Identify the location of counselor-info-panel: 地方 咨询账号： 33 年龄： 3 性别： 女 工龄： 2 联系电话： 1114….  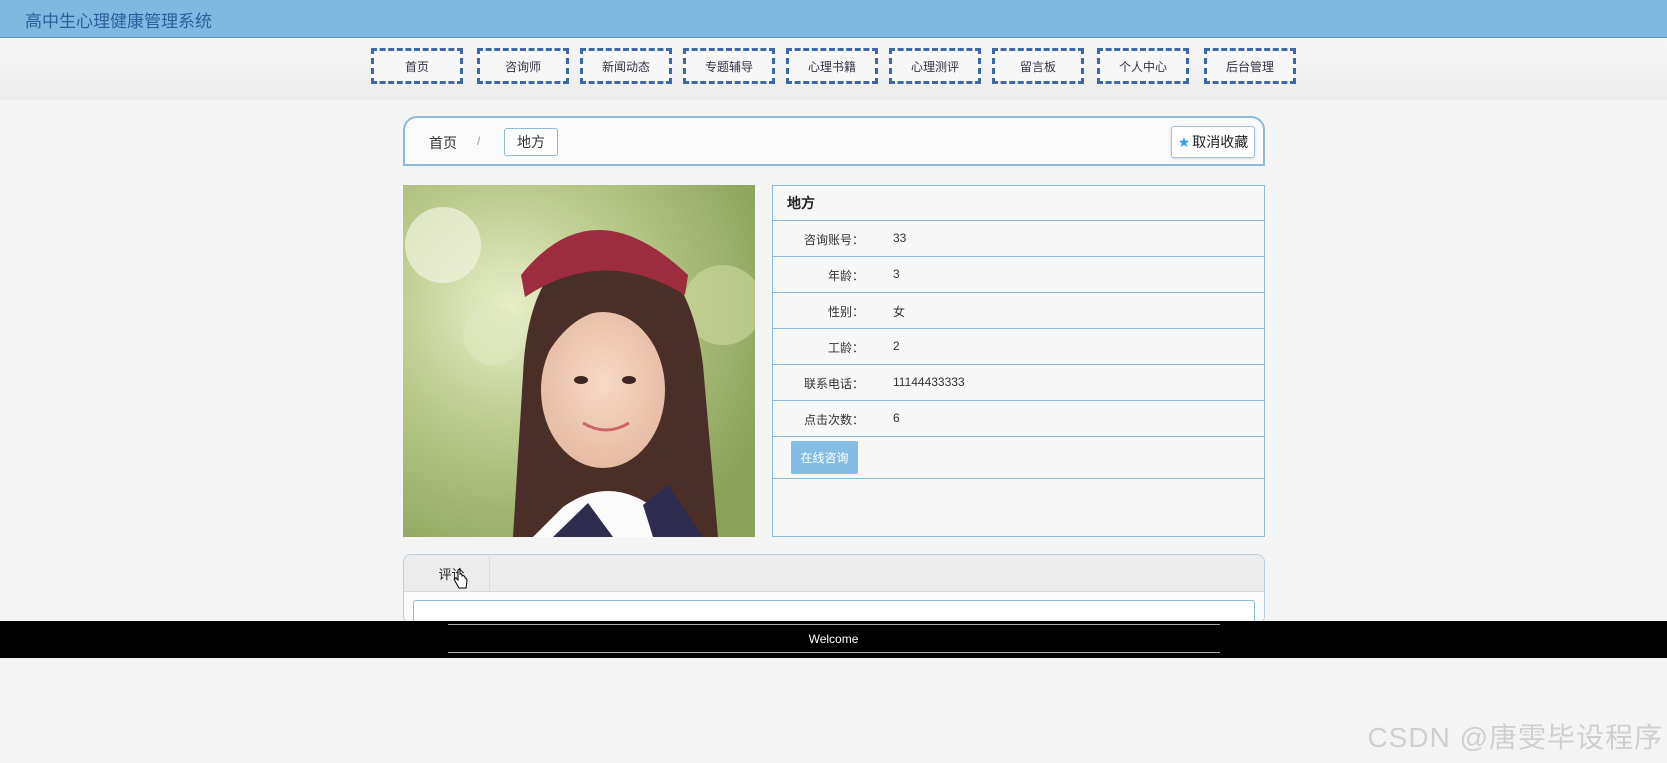
(1018, 361).